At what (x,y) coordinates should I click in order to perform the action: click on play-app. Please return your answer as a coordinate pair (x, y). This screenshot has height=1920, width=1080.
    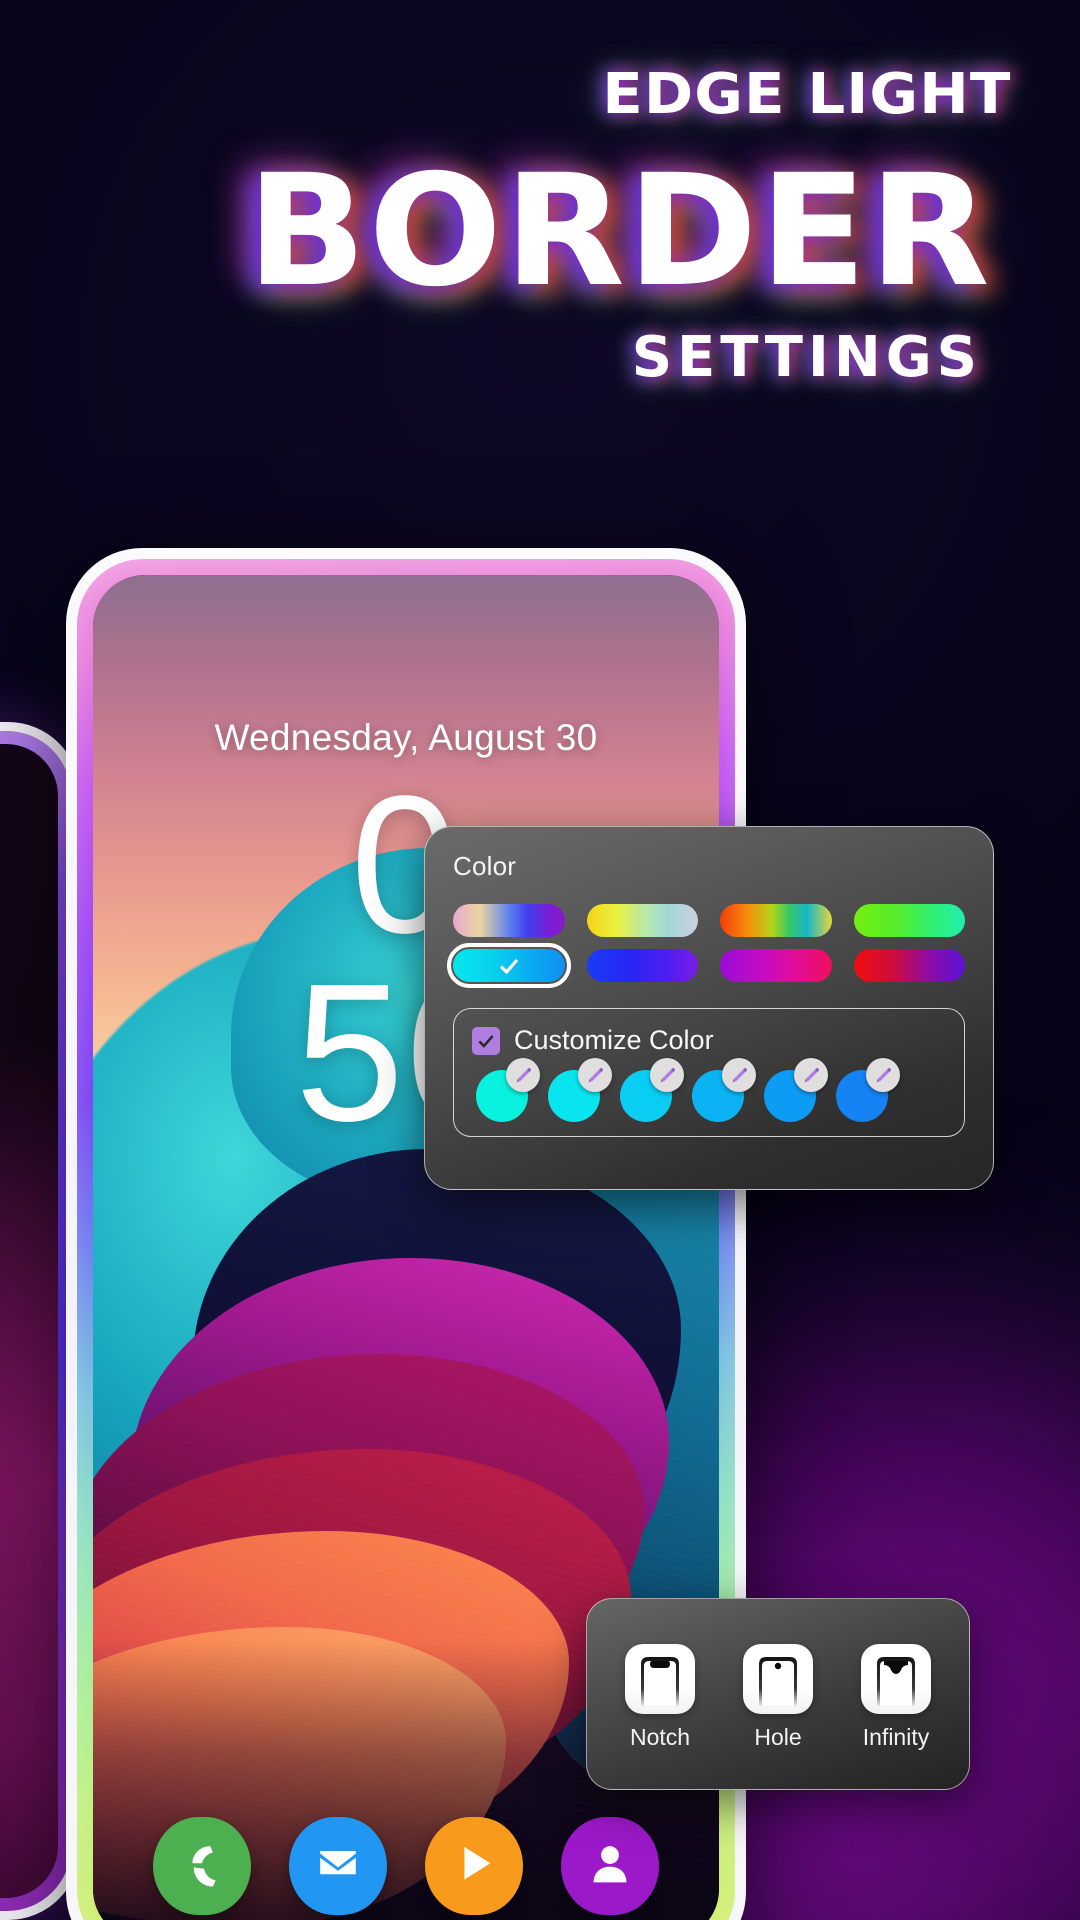
    Looking at the image, I should click on (474, 1866).